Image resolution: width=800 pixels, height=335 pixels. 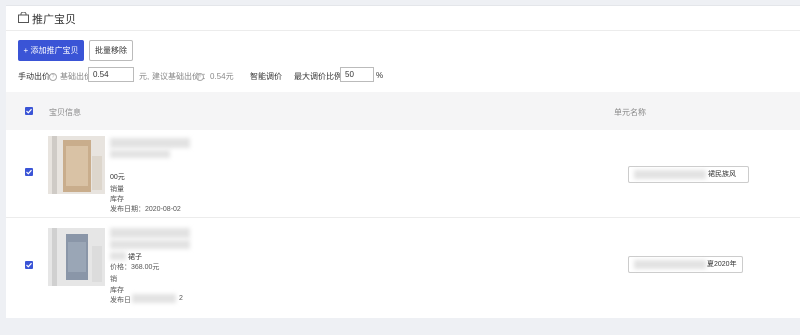 I want to click on page-background, so click(x=403, y=326).